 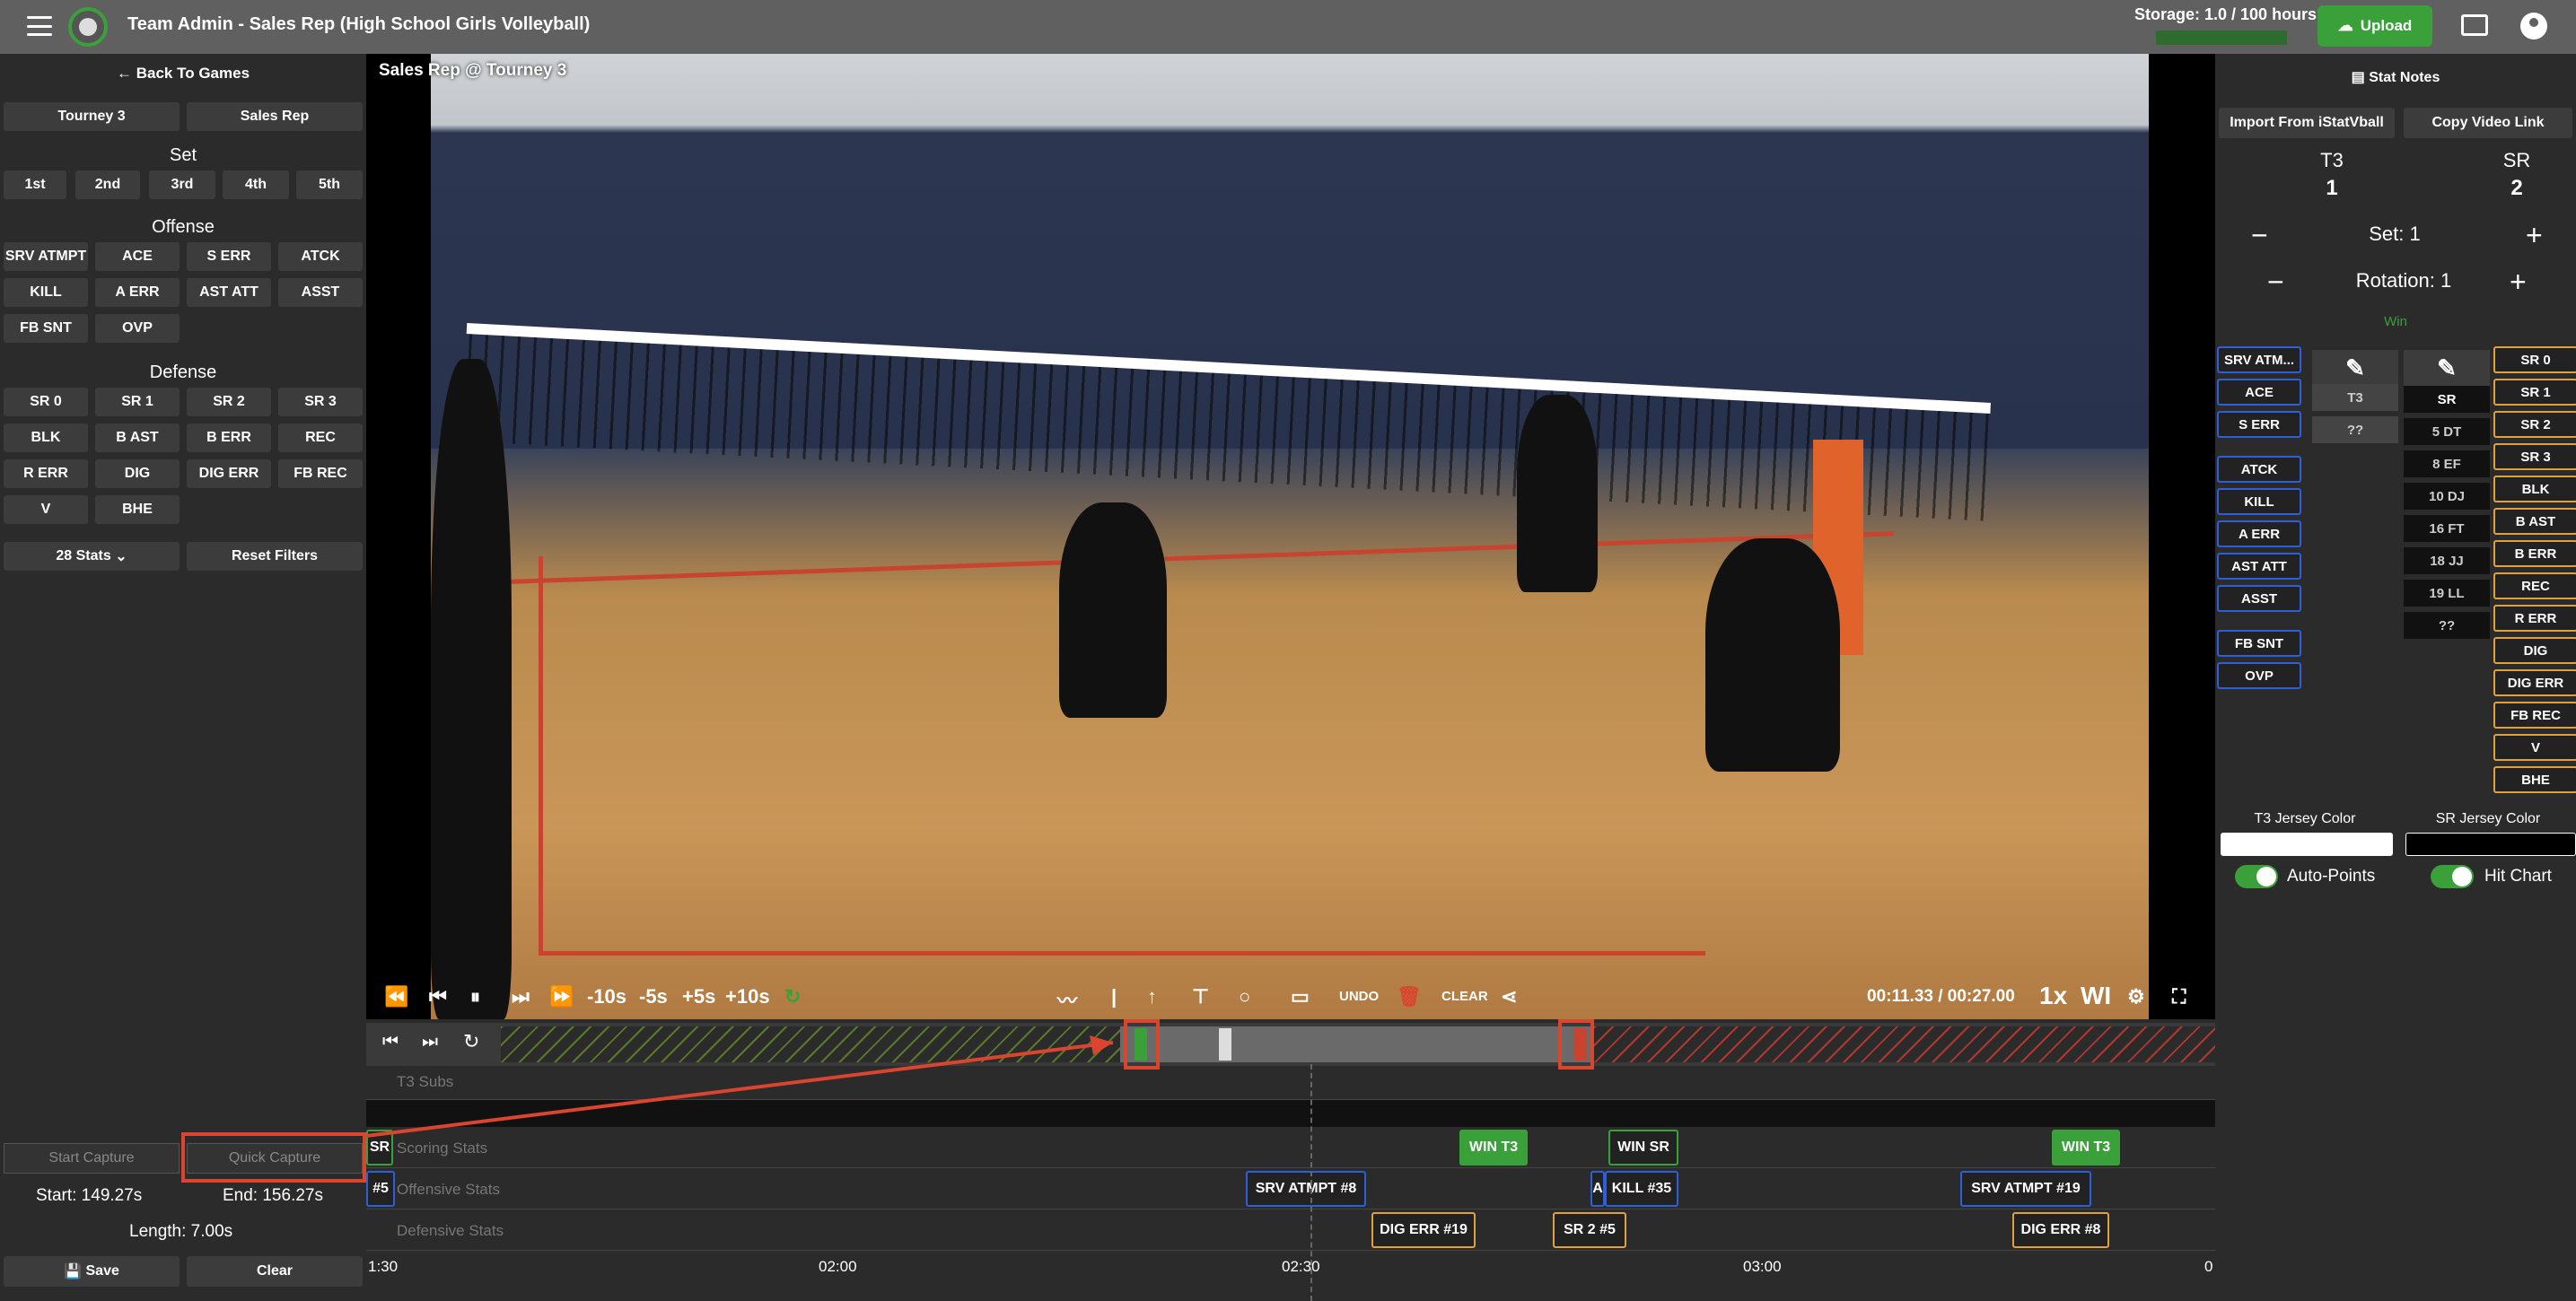 What do you see at coordinates (2447, 625) in the screenshot?
I see `sr-player-button: ??` at bounding box center [2447, 625].